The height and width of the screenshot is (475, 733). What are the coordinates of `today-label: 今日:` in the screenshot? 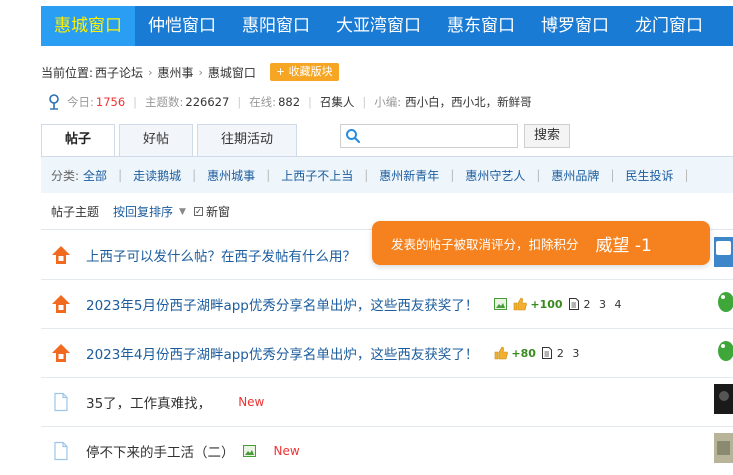 It's located at (80, 102).